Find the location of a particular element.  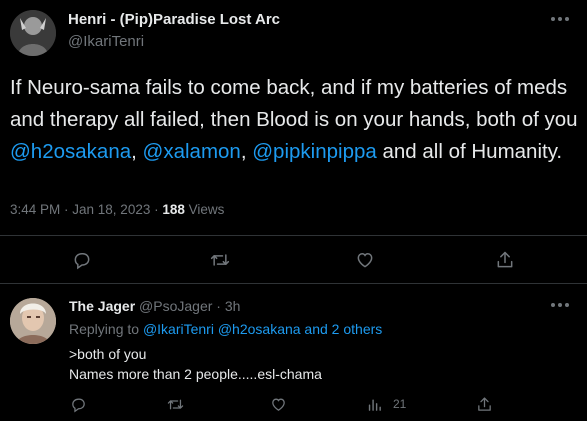

avatar-image is located at coordinates (33, 33).